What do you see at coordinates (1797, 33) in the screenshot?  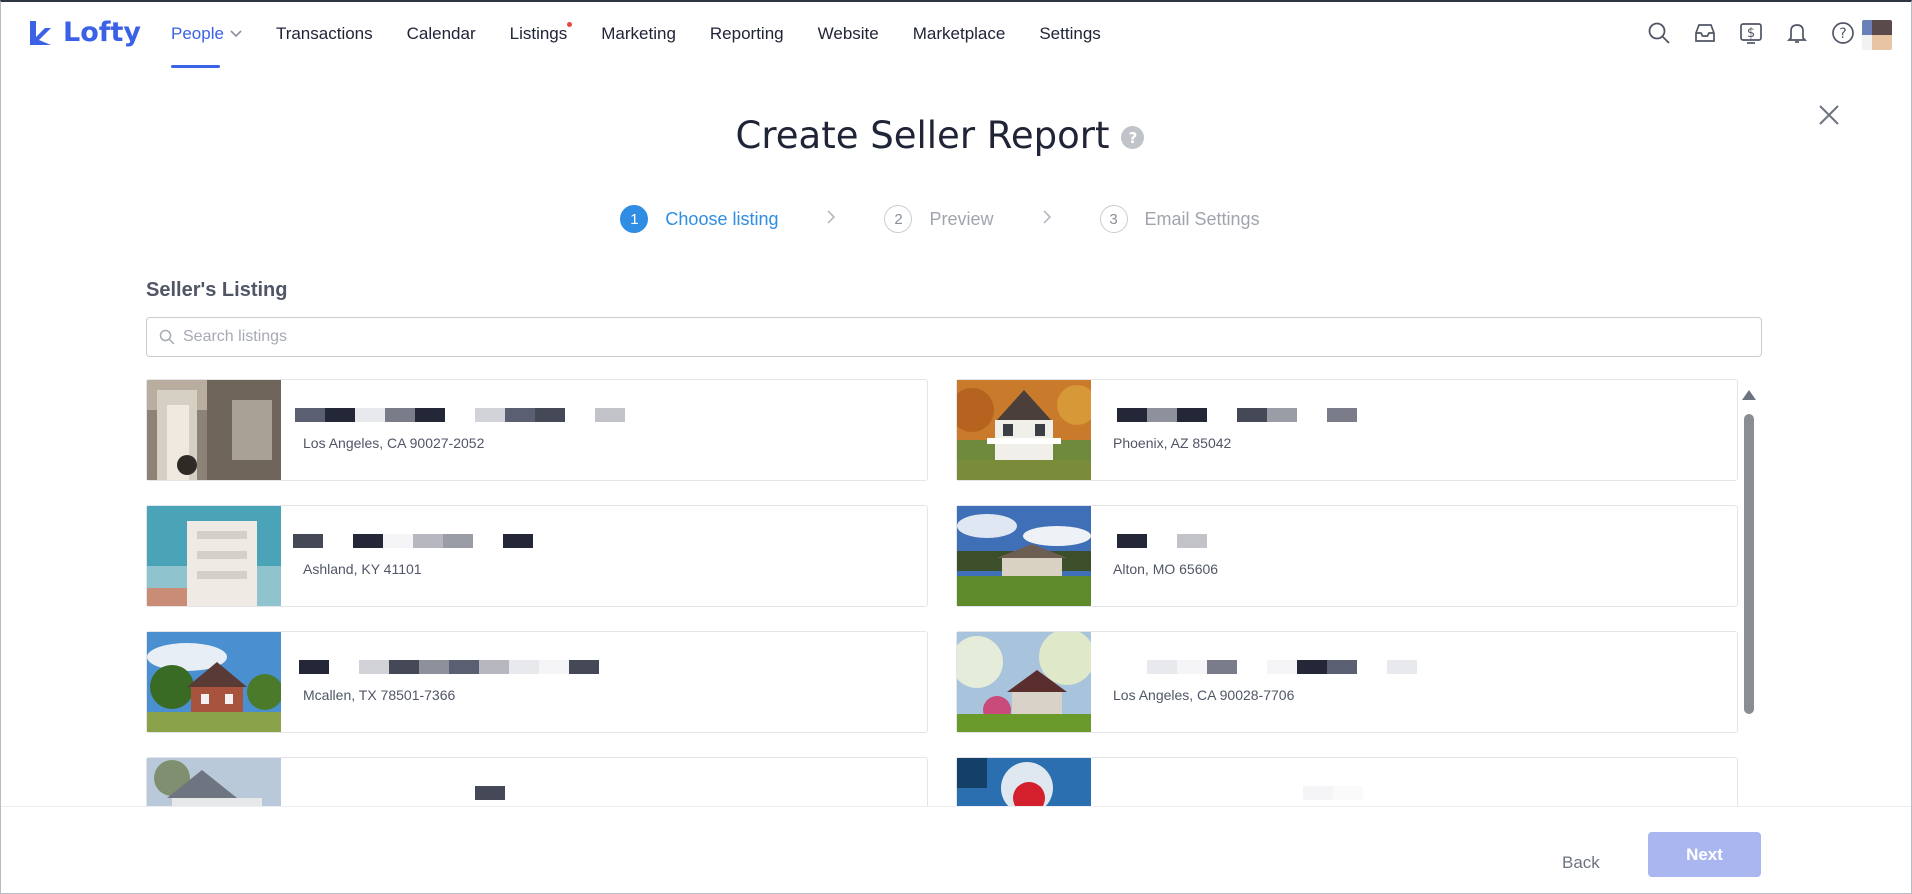 I see `bell-icon` at bounding box center [1797, 33].